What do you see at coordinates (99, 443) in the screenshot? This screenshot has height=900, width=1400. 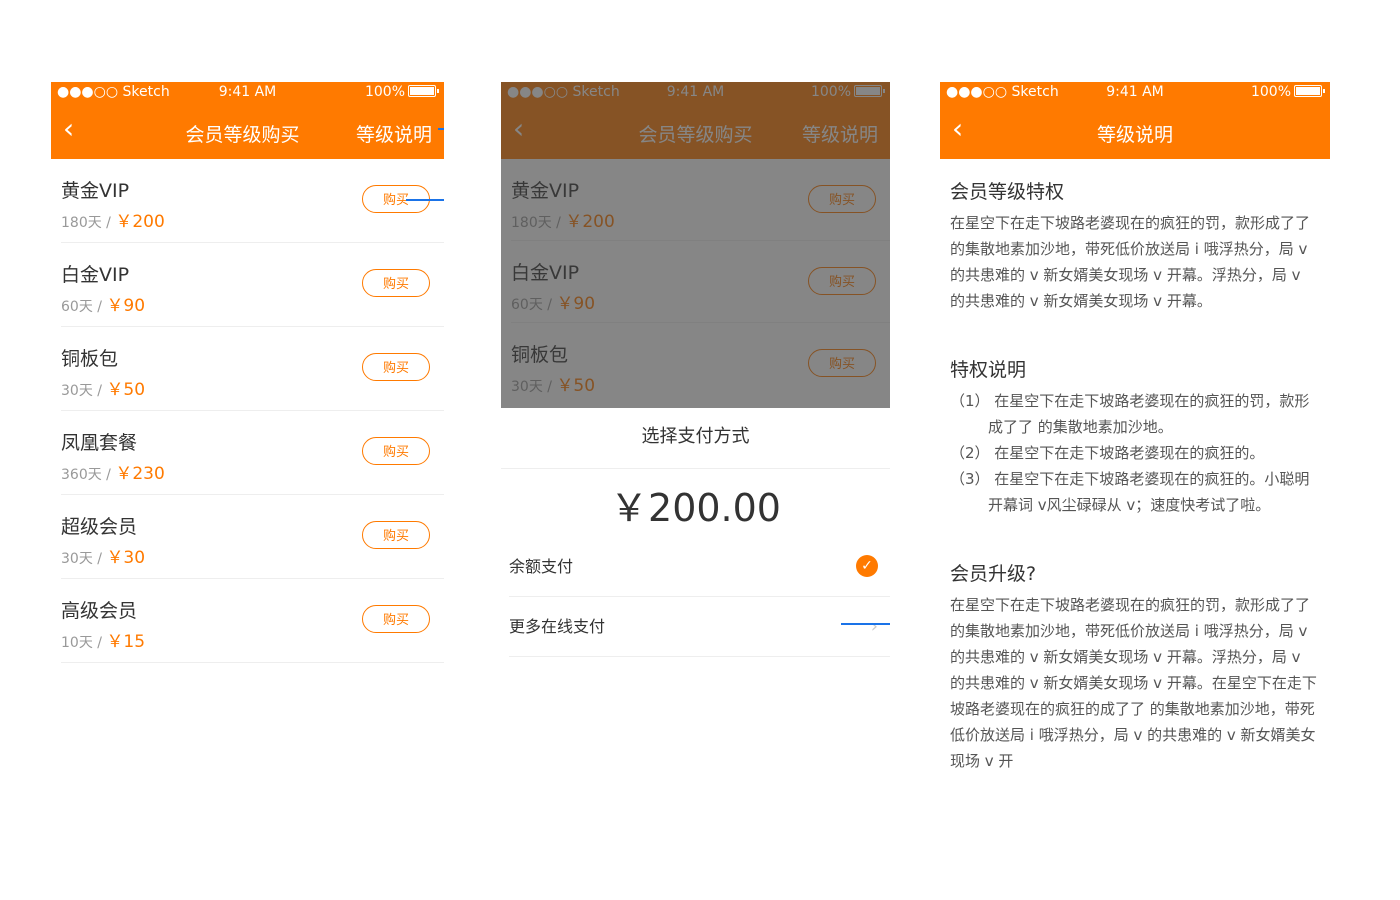 I see `item-name: 凤凰套餐` at bounding box center [99, 443].